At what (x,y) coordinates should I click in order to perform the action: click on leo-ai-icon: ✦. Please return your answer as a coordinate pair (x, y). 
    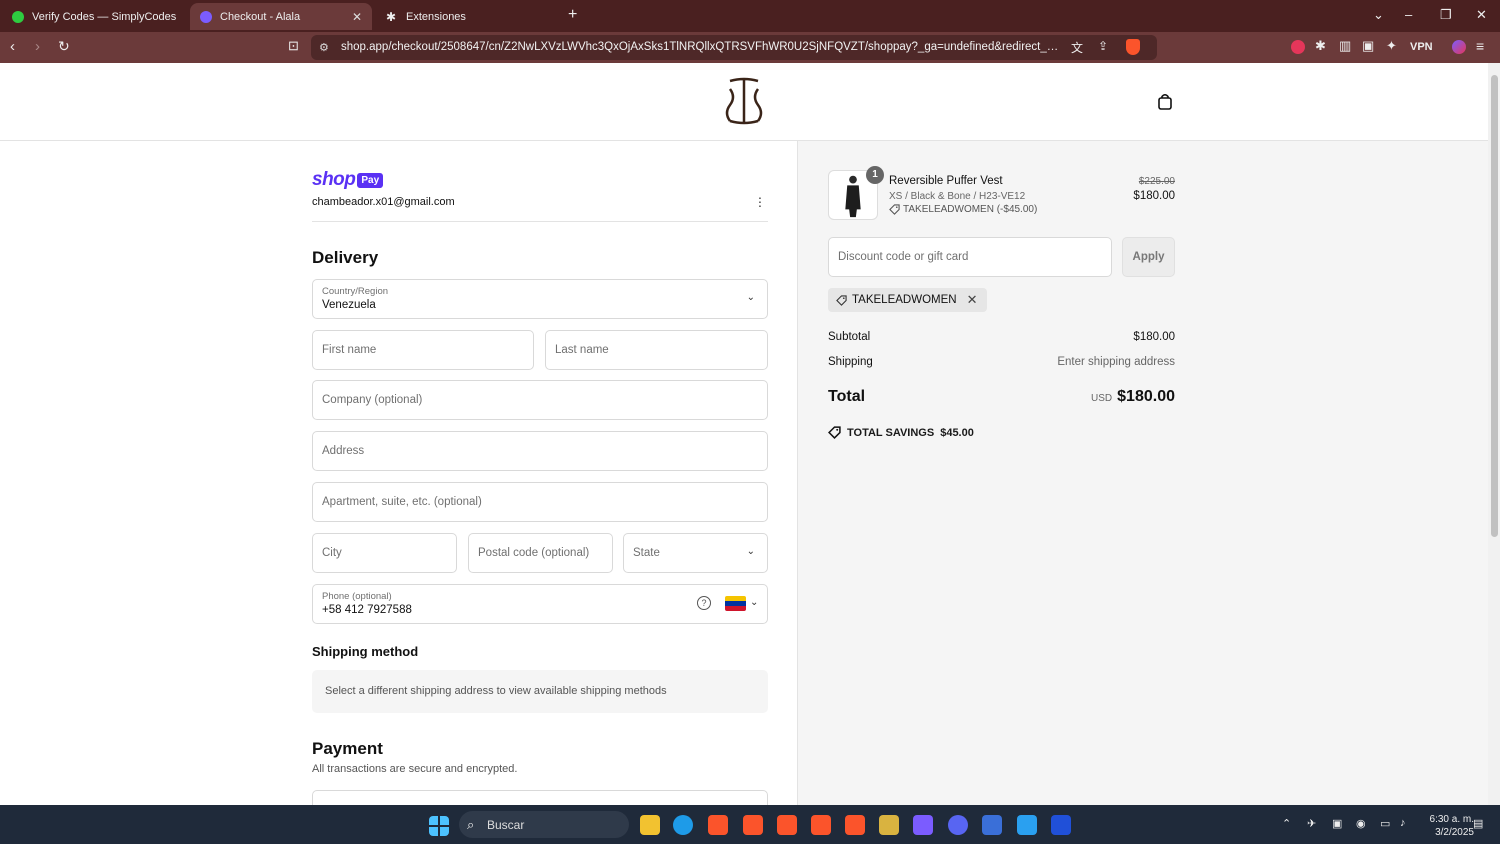
    Looking at the image, I should click on (1391, 46).